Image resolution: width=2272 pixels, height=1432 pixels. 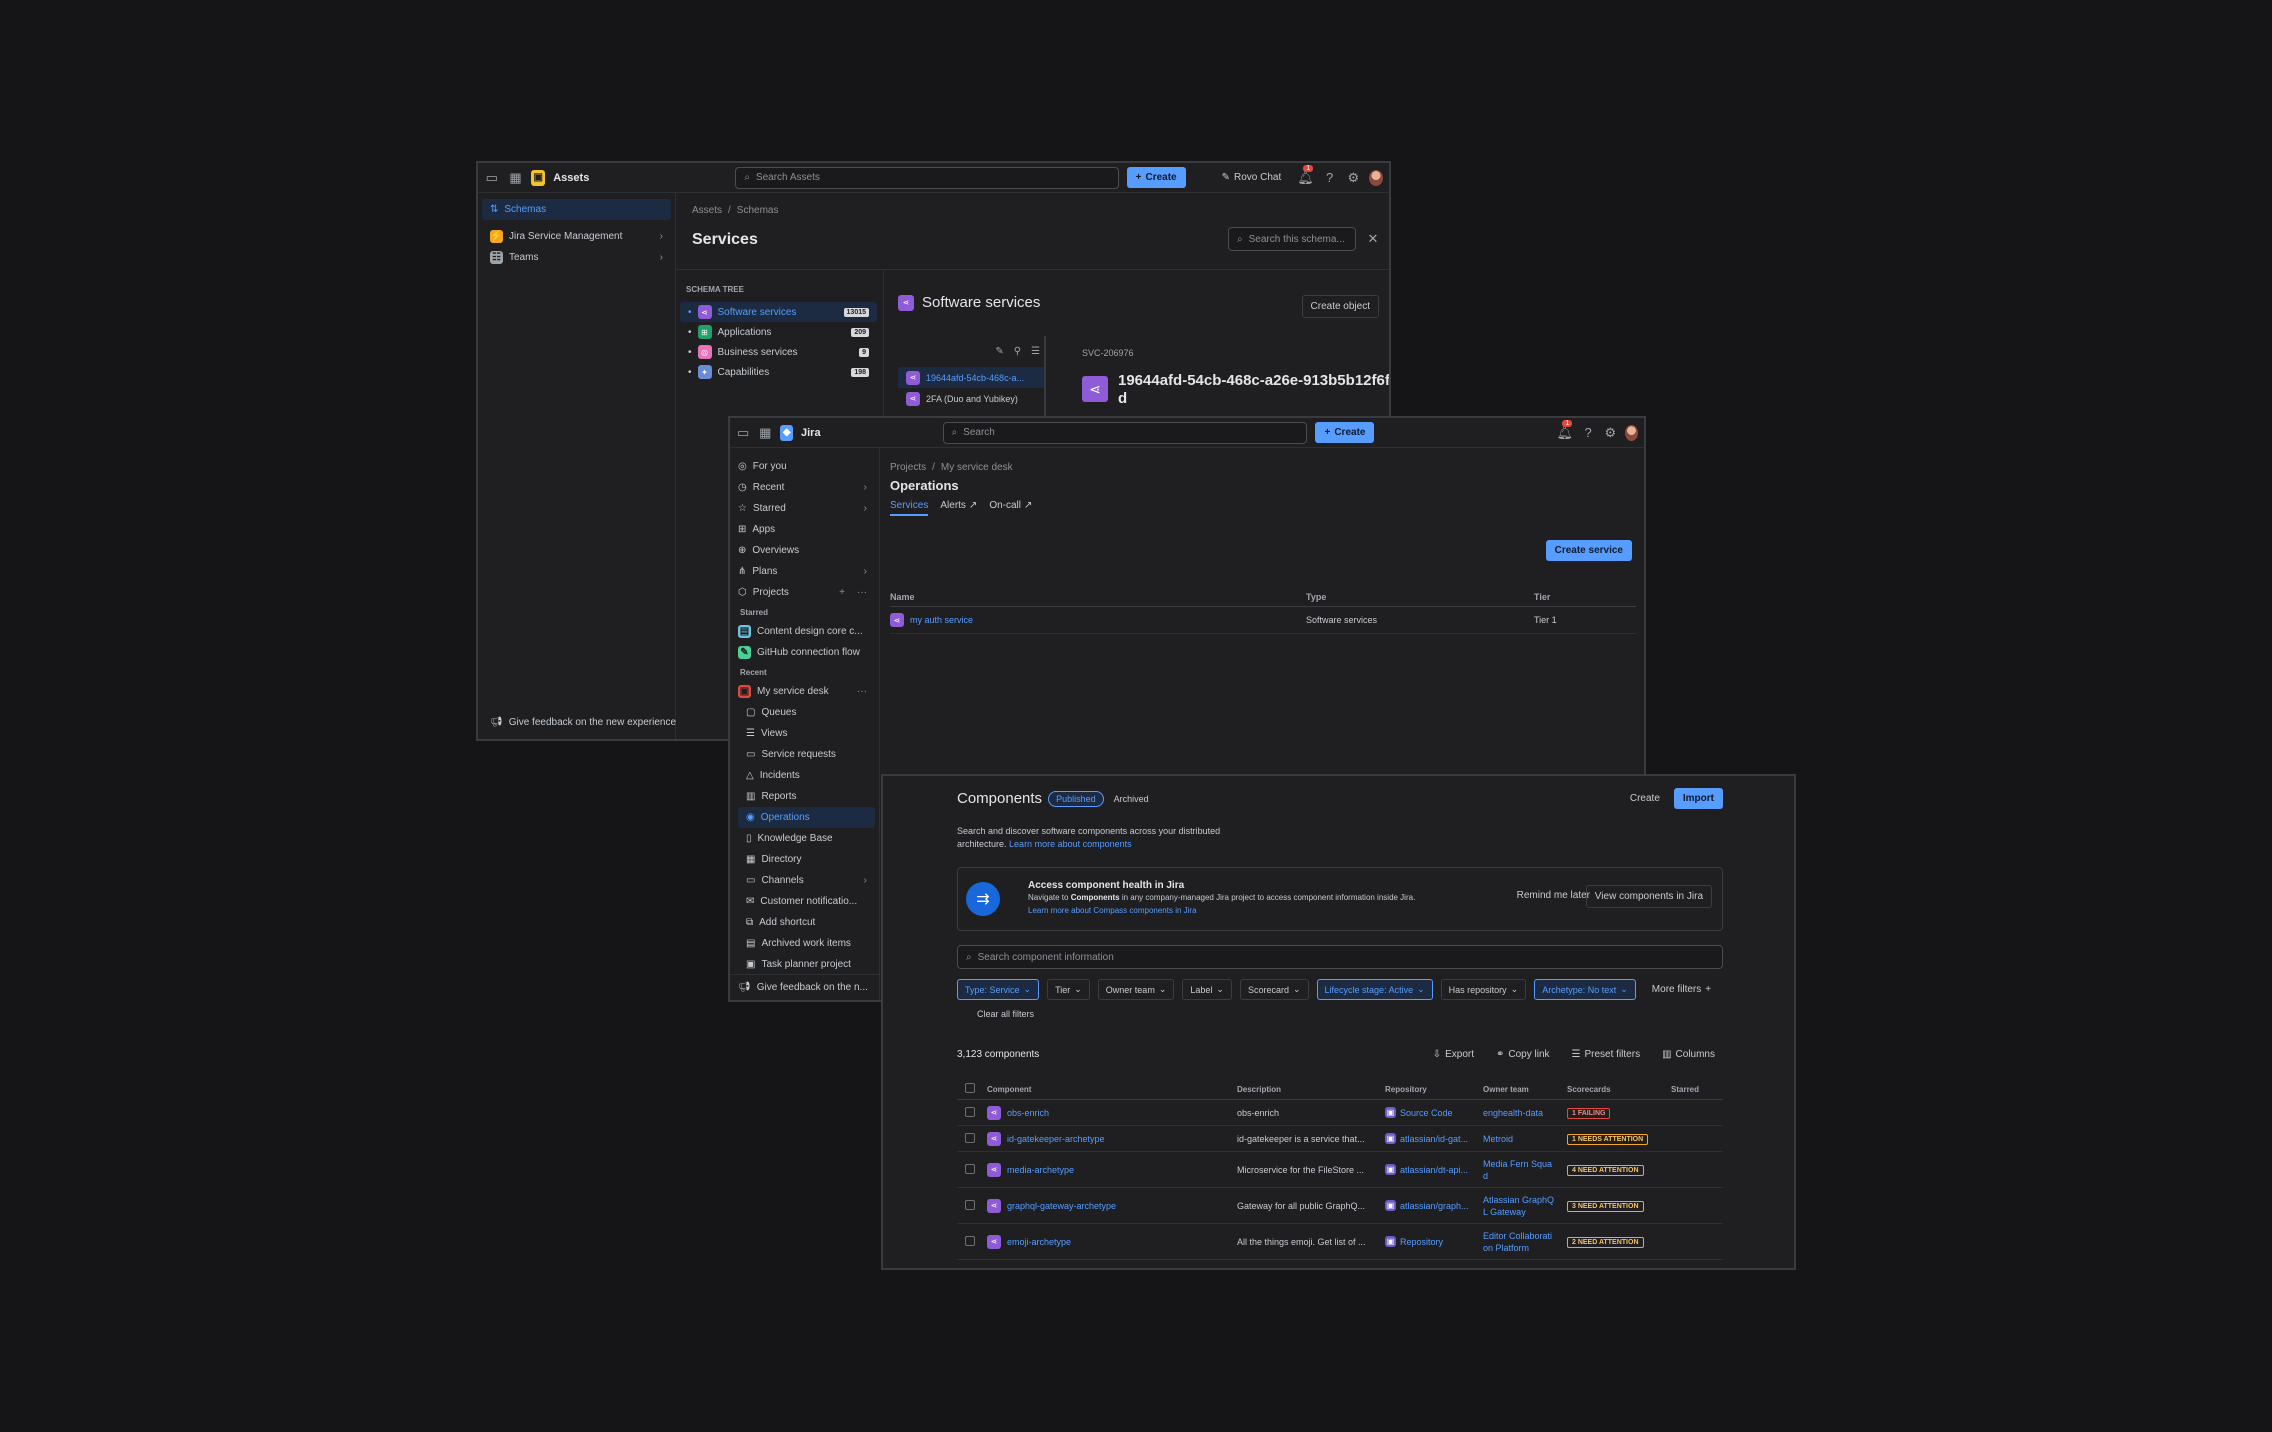 I want to click on column-header: Tier, so click(x=1585, y=597).